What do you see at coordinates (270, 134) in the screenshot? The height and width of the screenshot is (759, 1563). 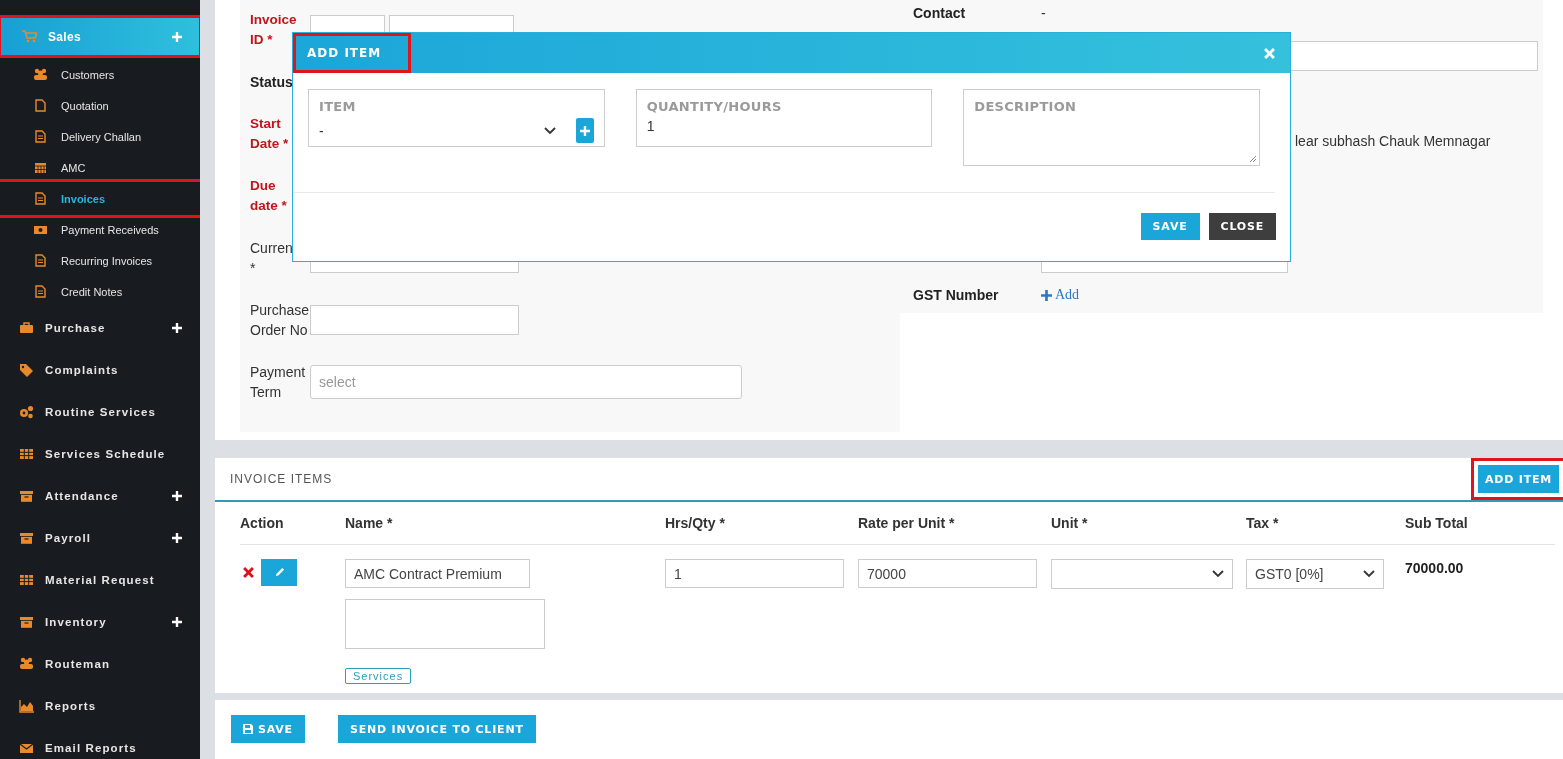 I see `field-label: Start Date *` at bounding box center [270, 134].